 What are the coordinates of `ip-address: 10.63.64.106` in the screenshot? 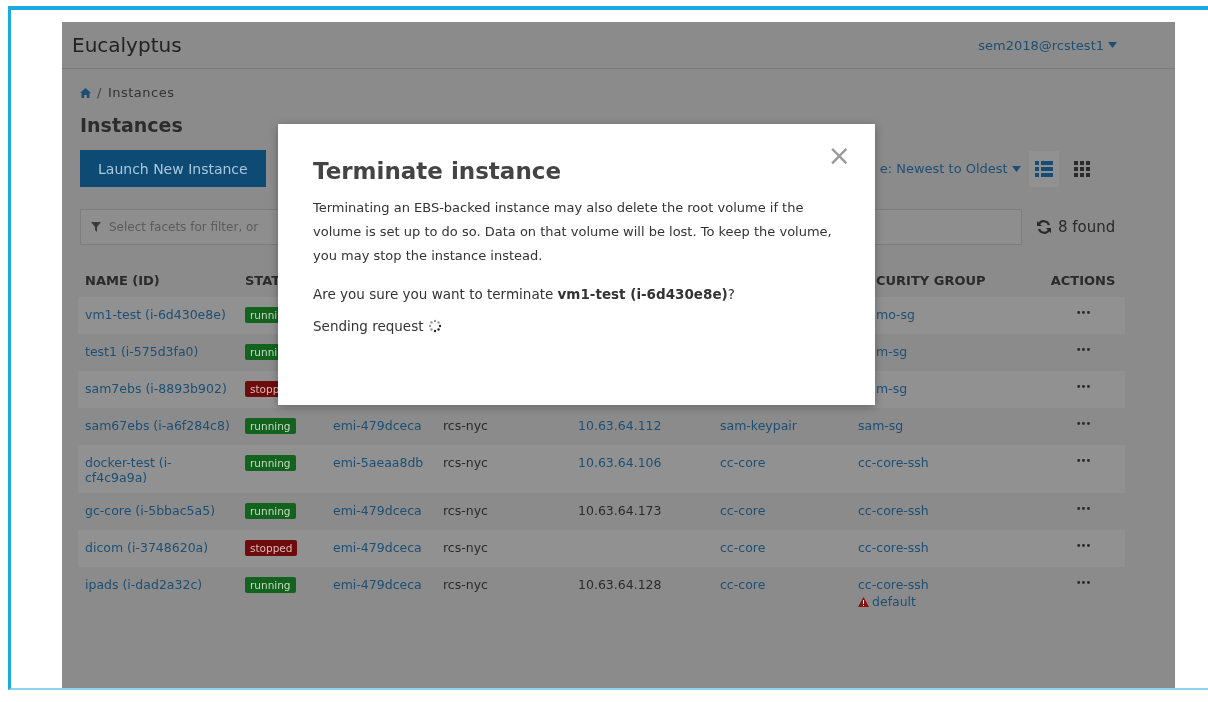 It's located at (620, 462).